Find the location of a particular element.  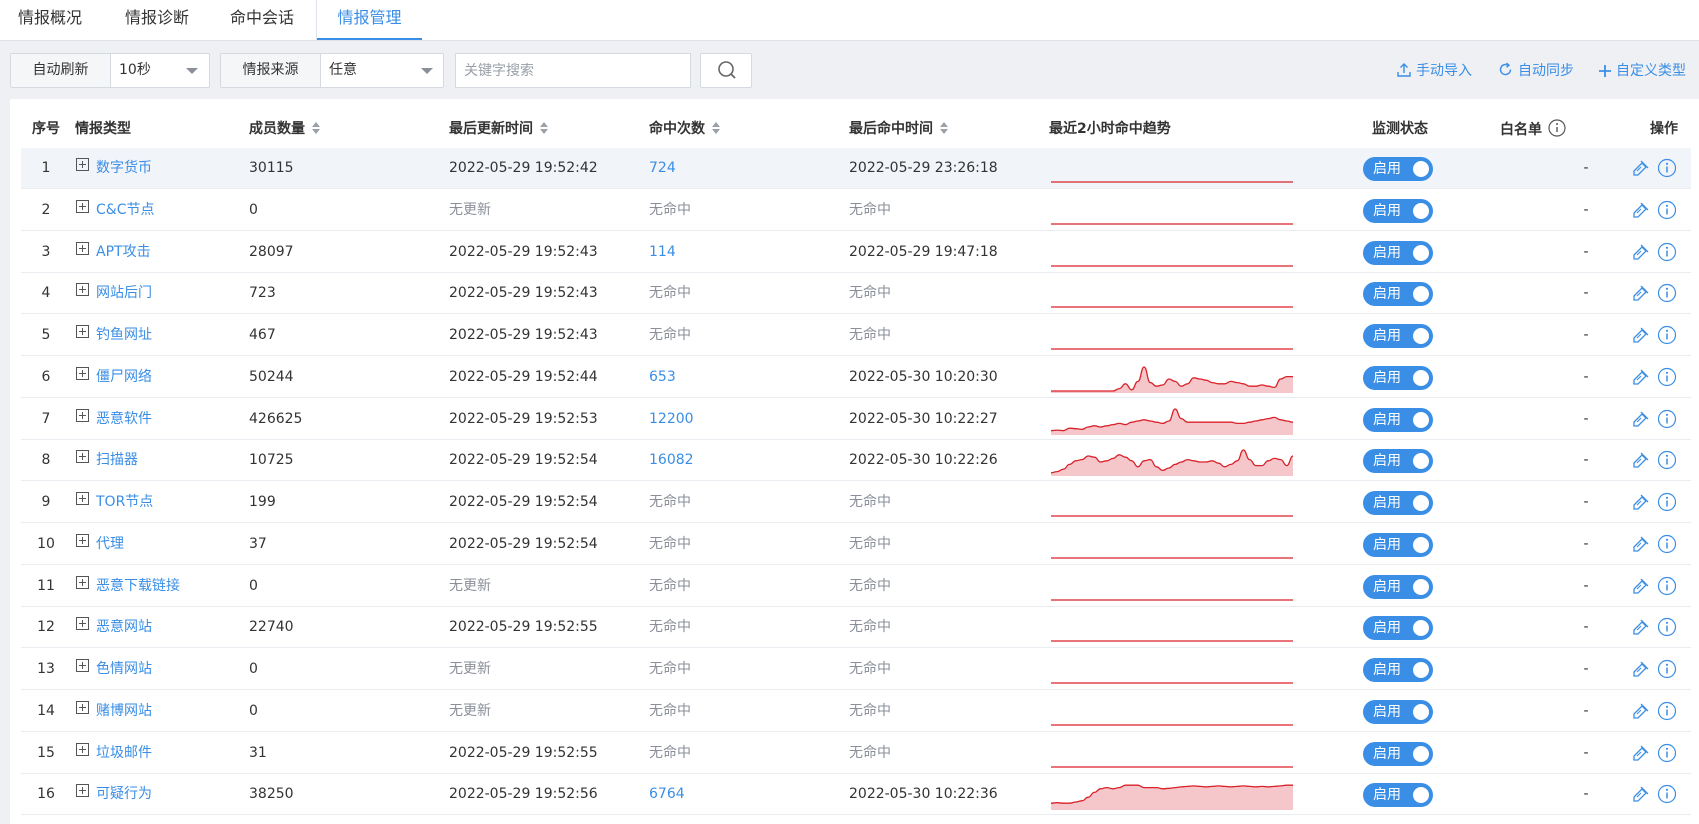

intel-type-link: 垃圾邮件 is located at coordinates (114, 753).